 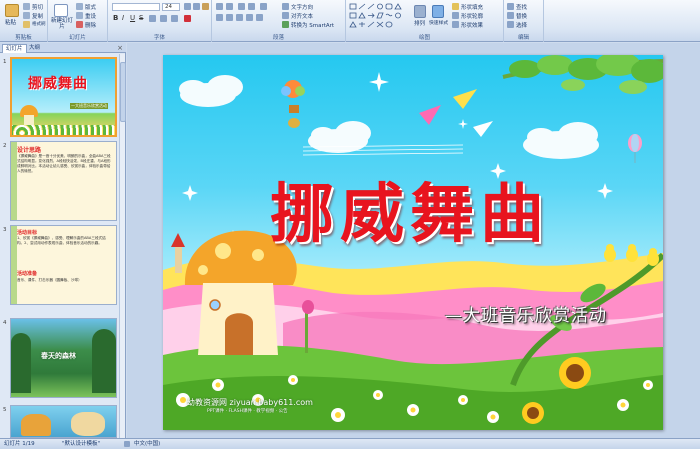 I want to click on thumb-heading: 设计思路, so click(x=29, y=150).